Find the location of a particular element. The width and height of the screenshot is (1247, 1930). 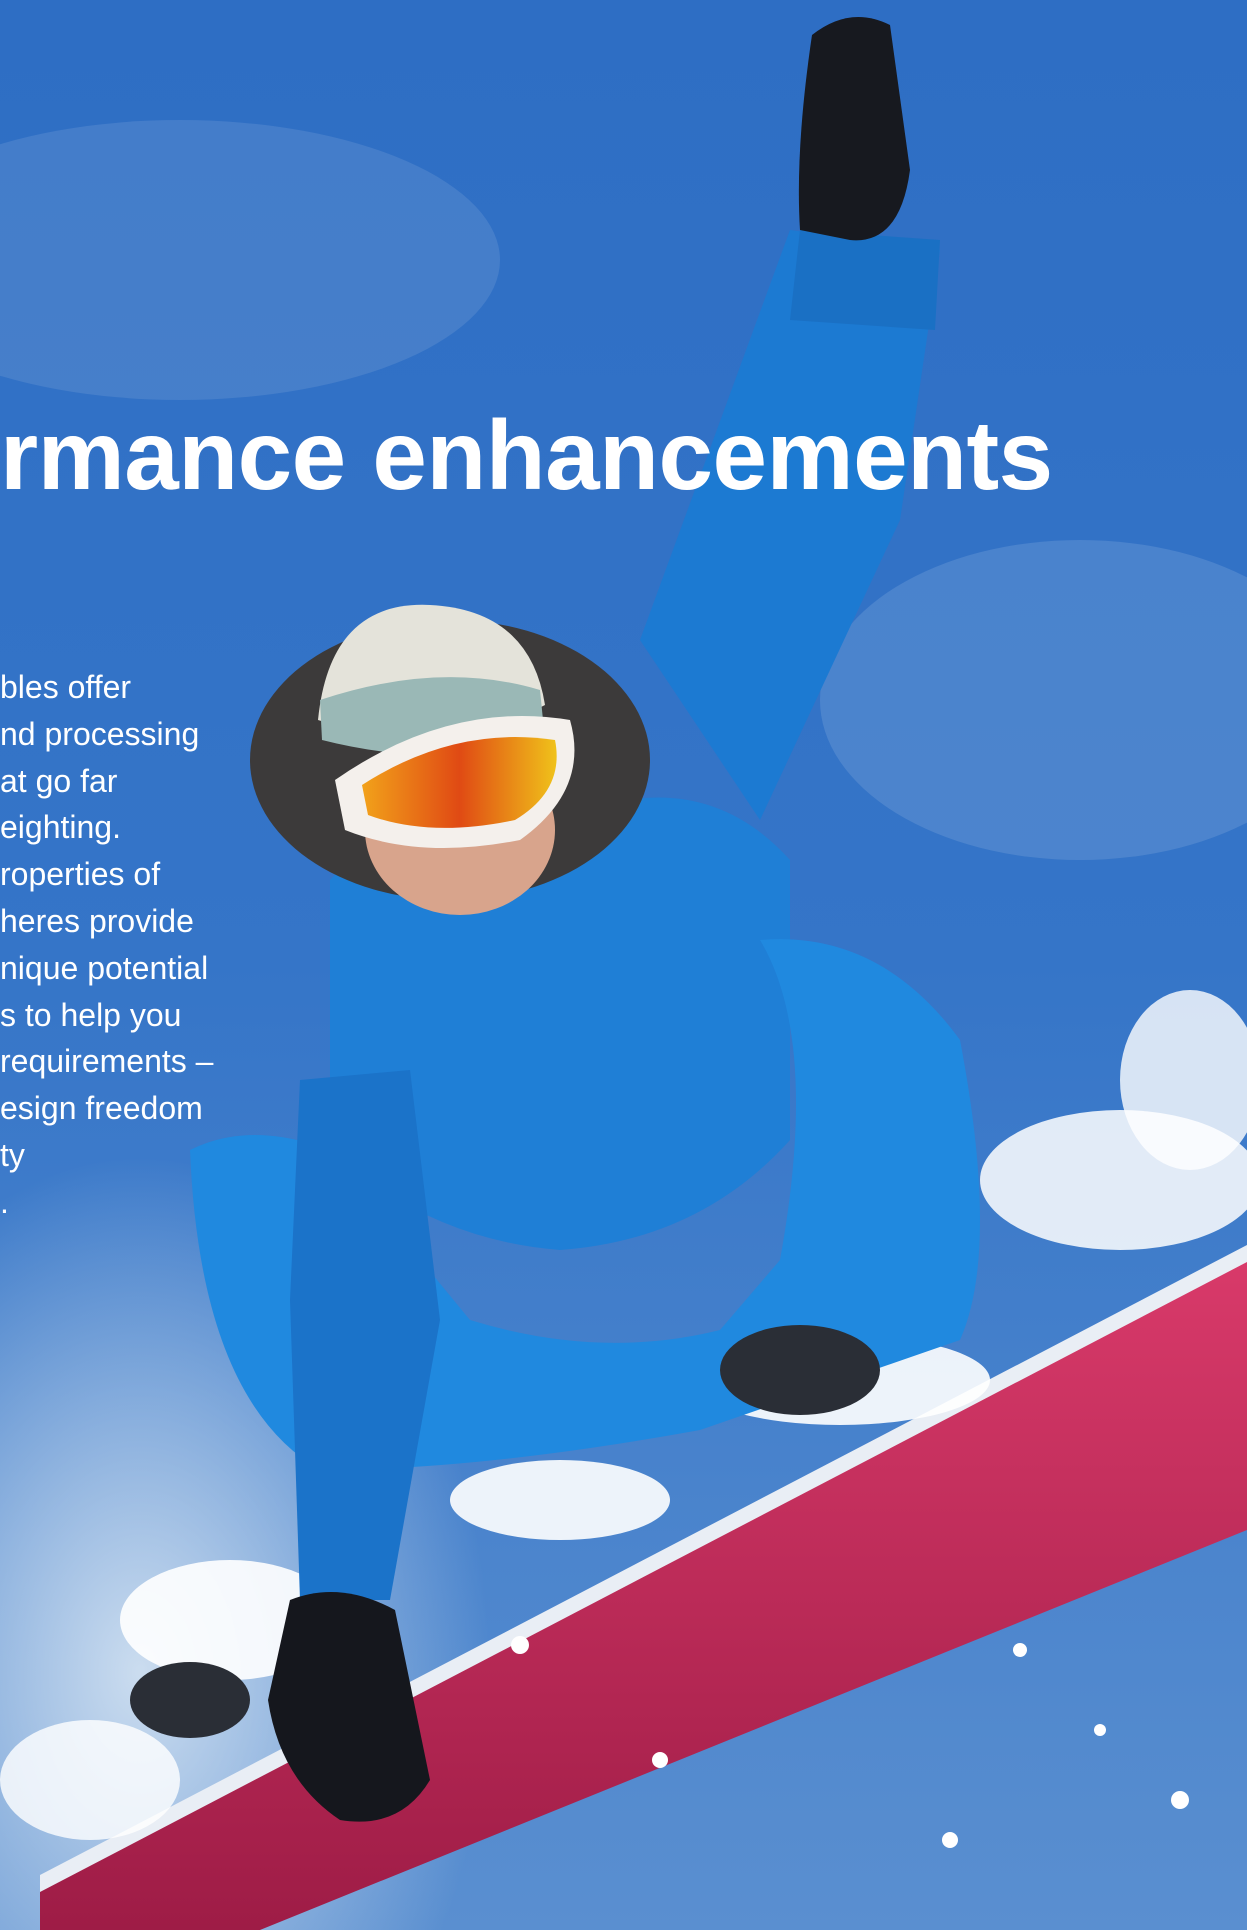

body-line: . is located at coordinates (4, 1201).